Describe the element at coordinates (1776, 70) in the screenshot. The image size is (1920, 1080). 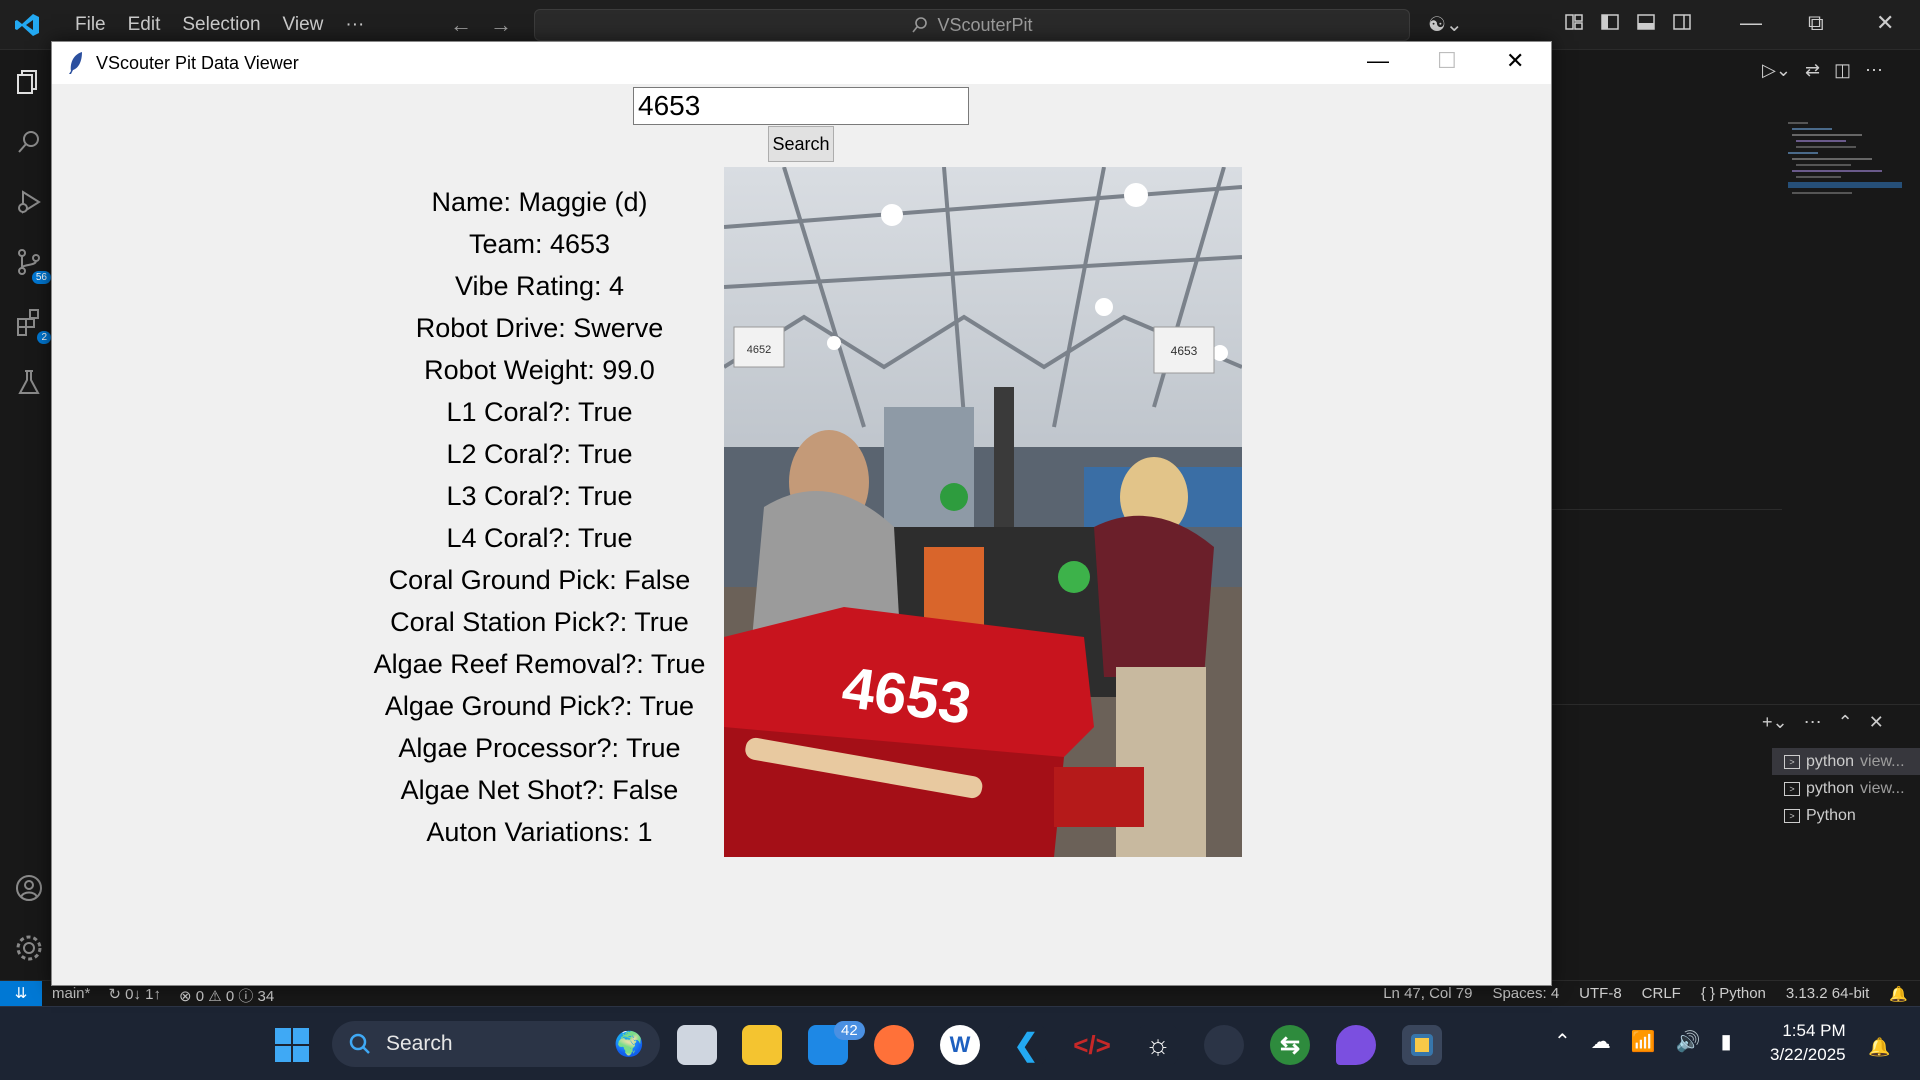
I see `run-python-icon: ▷⌄` at that location.